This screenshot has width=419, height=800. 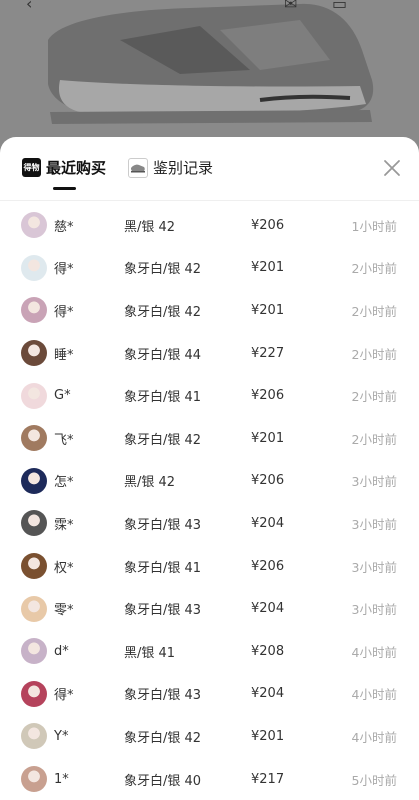 I want to click on buyer-name: d*, so click(x=61, y=651).